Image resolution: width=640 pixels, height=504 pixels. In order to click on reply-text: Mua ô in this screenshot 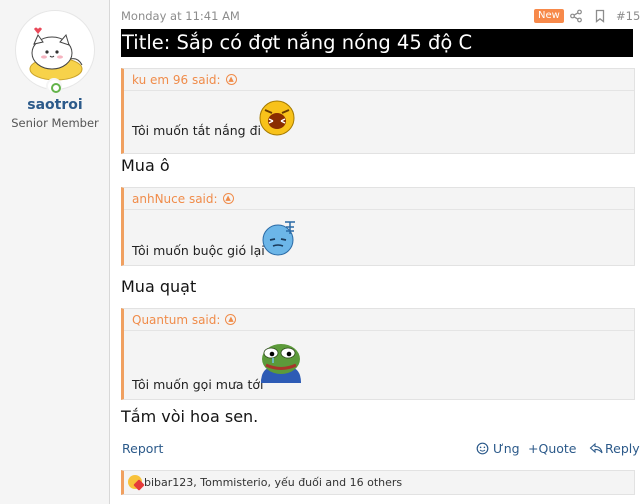, I will do `click(145, 165)`.